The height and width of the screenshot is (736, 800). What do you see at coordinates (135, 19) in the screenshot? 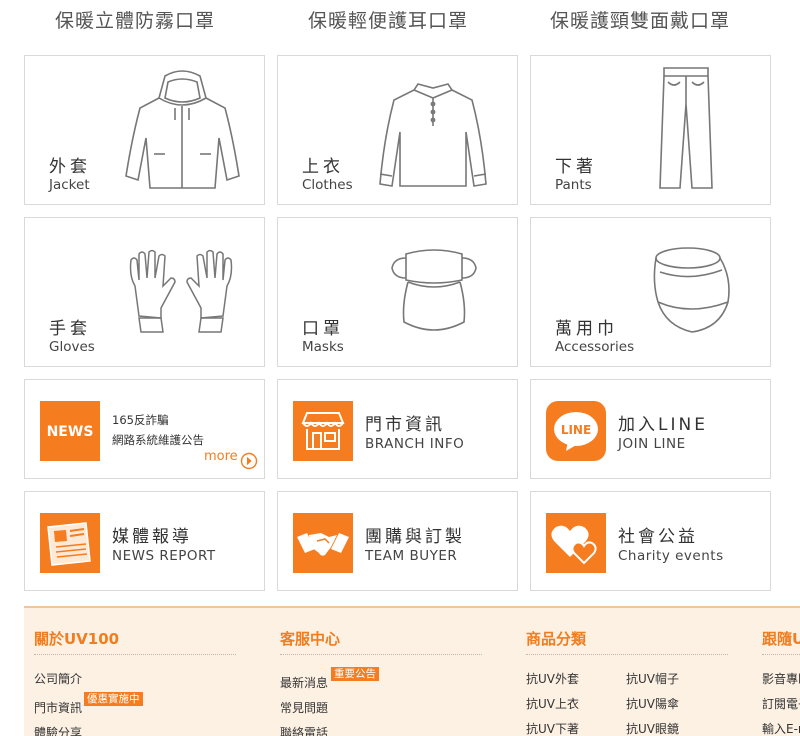
I see `promo-anti-fog-mask: 保暖立體防霧口罩` at bounding box center [135, 19].